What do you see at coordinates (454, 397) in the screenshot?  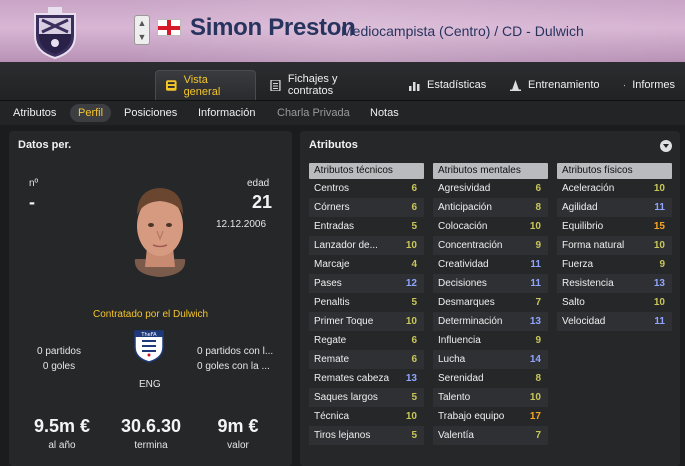 I see `attribute-name: Talento` at bounding box center [454, 397].